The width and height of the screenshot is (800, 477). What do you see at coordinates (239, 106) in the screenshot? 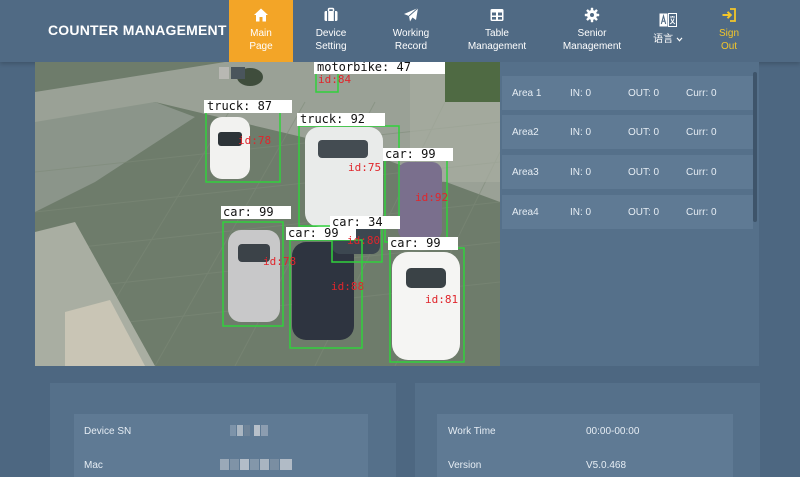
I see `detection-label: truck: 87` at bounding box center [239, 106].